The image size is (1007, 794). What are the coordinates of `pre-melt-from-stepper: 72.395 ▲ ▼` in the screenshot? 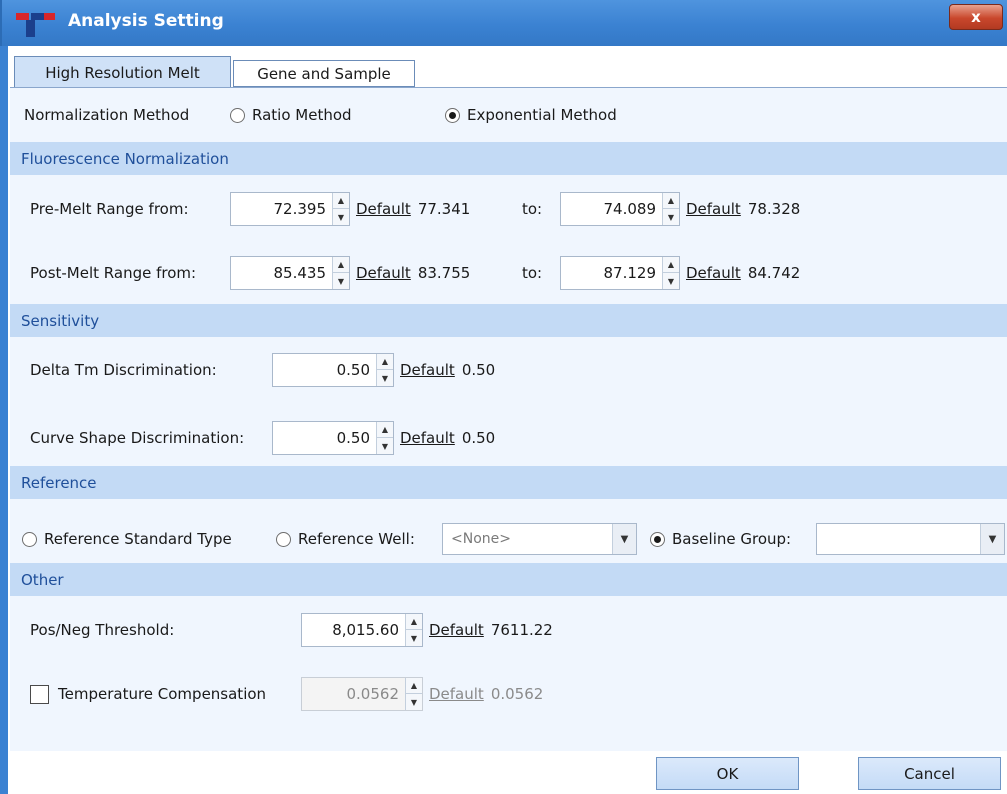 It's located at (290, 209).